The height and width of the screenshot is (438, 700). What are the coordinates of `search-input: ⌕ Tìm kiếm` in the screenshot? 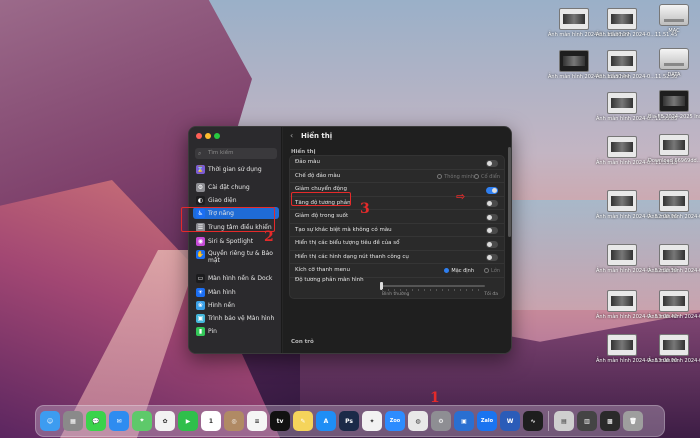 It's located at (236, 153).